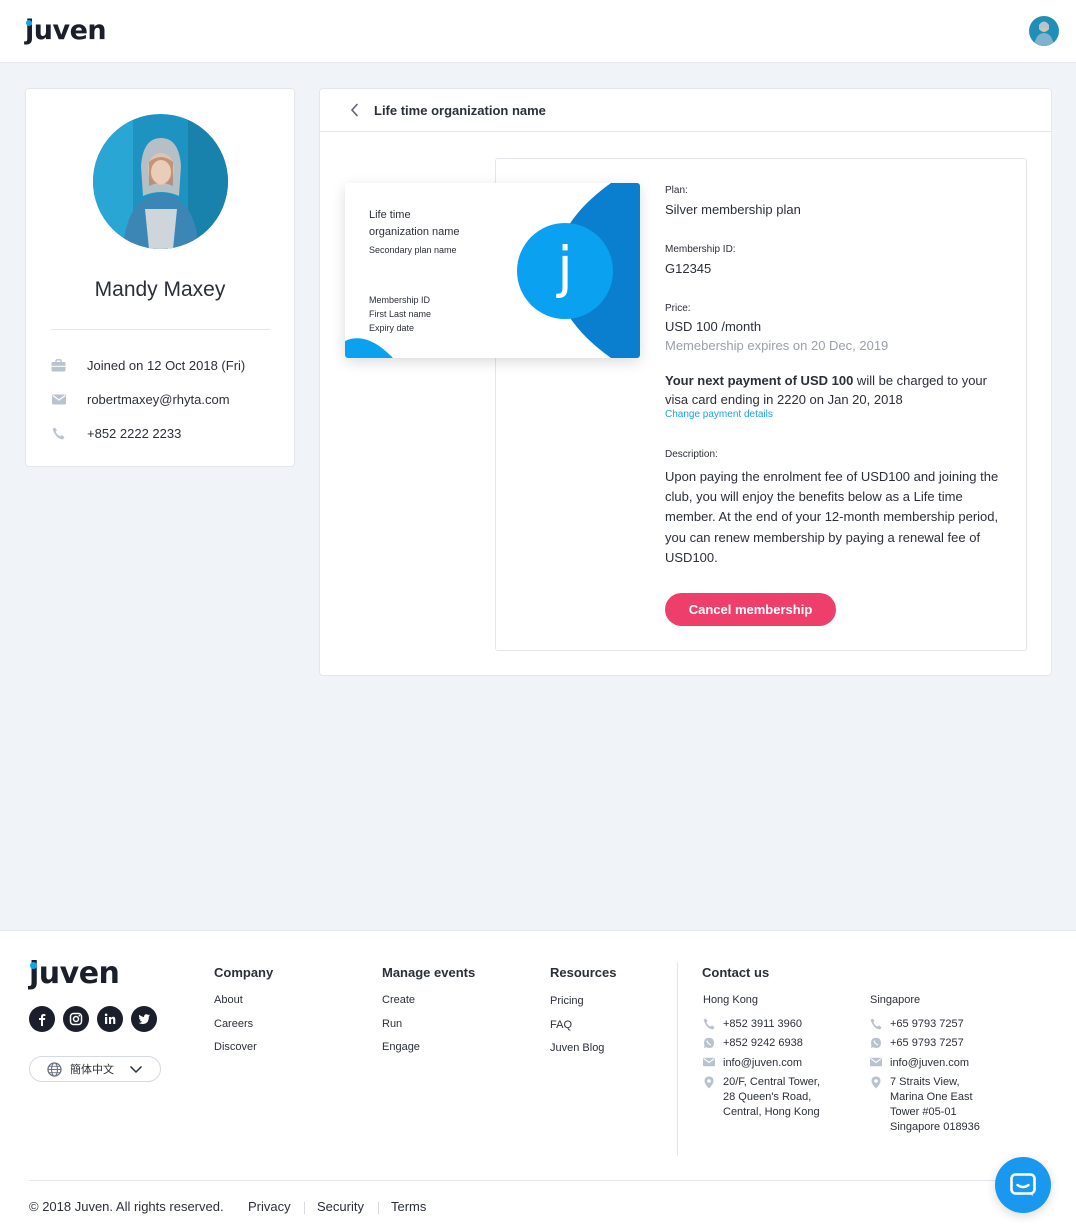  I want to click on panel-title: Life time organization name, so click(460, 110).